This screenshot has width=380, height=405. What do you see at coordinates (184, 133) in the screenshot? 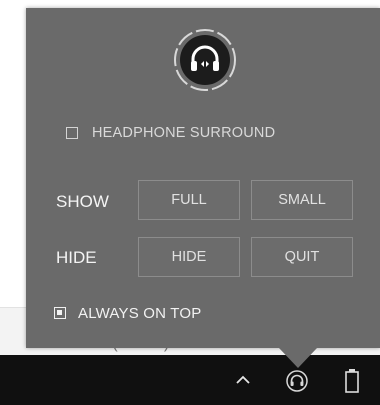
I see `headphone-surround-label: HEADPHONE SURROUND` at bounding box center [184, 133].